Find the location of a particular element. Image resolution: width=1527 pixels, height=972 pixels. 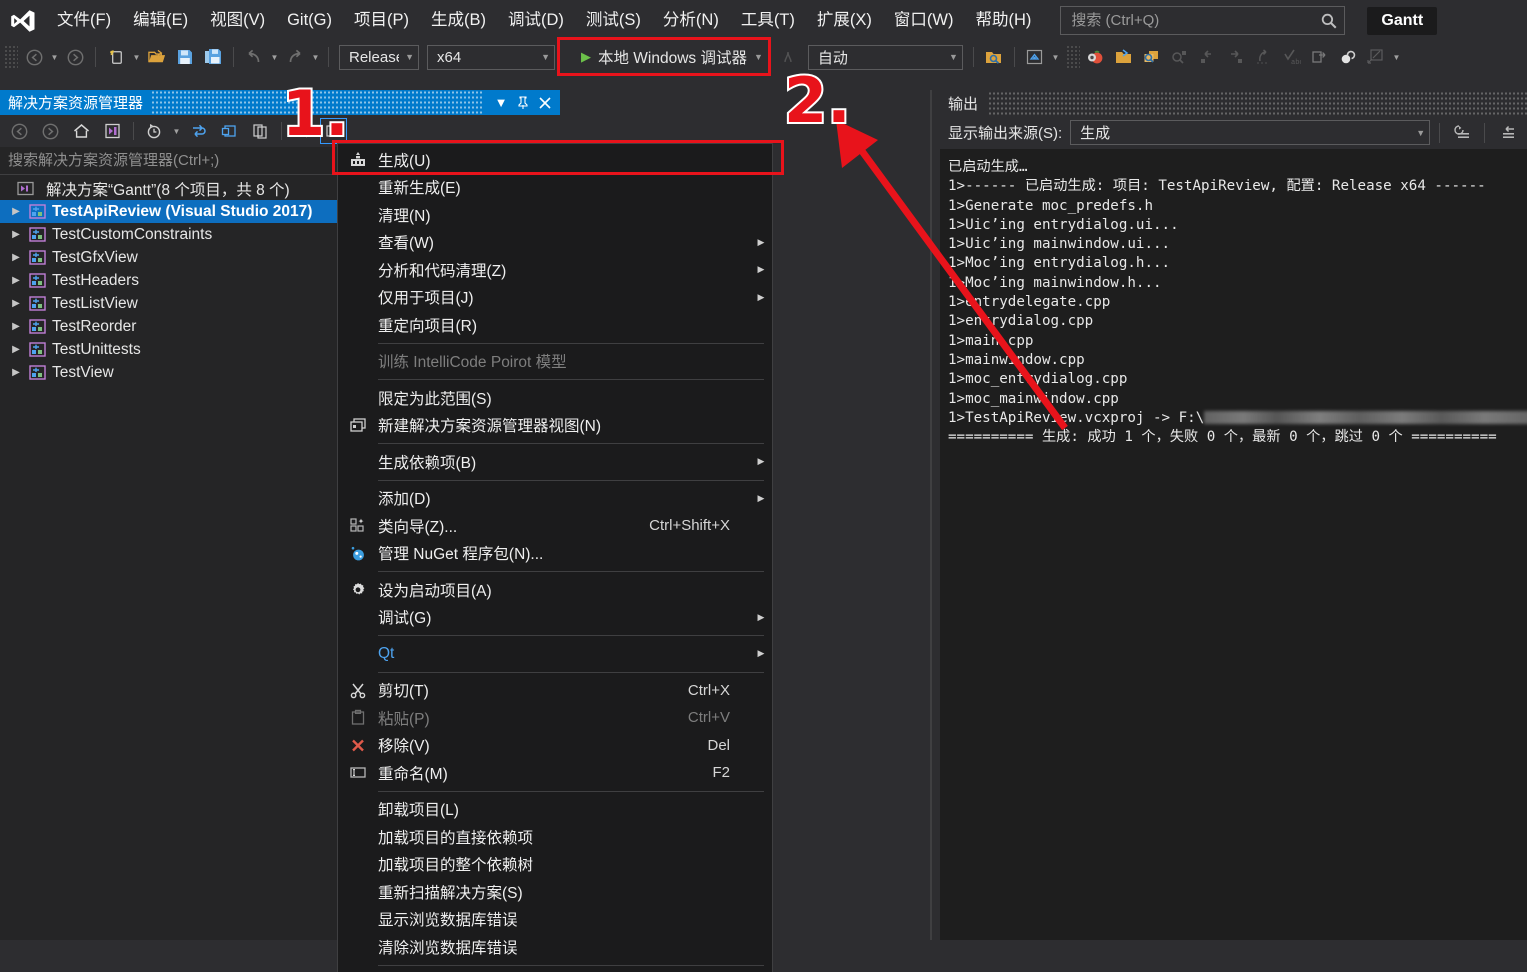

script-icon is located at coordinates (1376, 57).